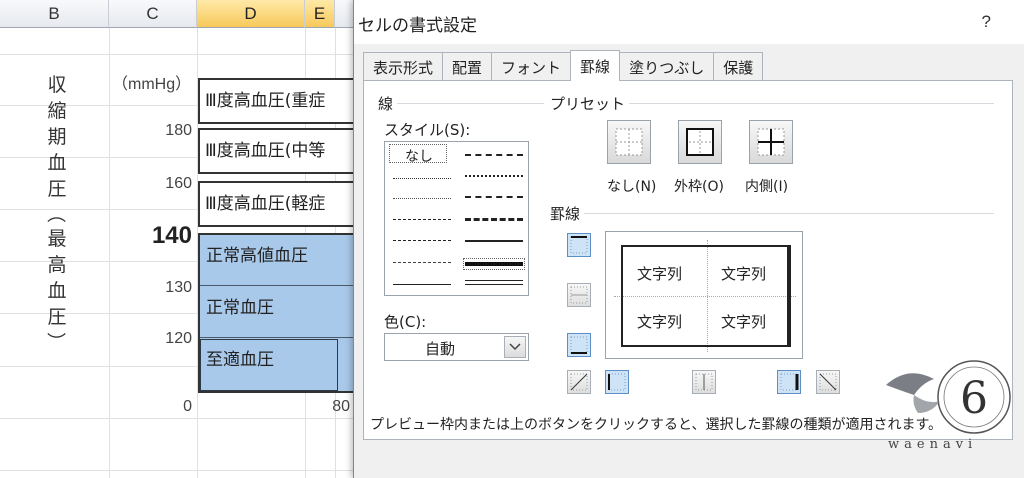  I want to click on dialog-title-bar: セルの書式設定 ?, so click(689, 22).